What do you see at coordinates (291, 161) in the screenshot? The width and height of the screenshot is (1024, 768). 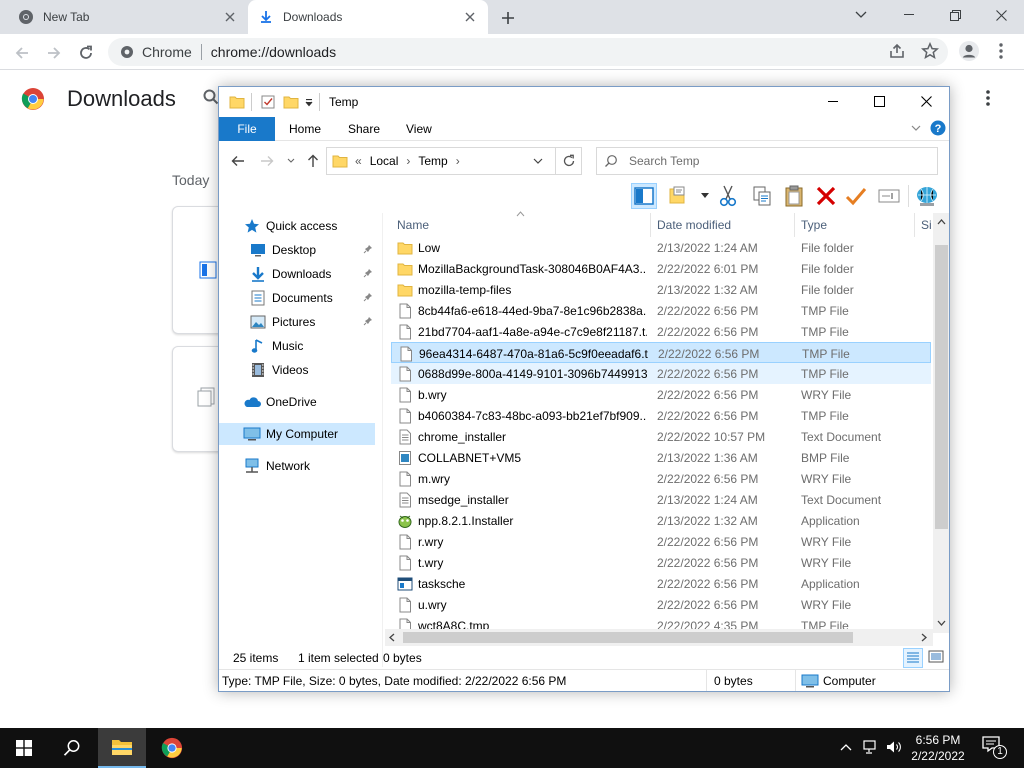 I see `recent-locations-chevron-icon` at bounding box center [291, 161].